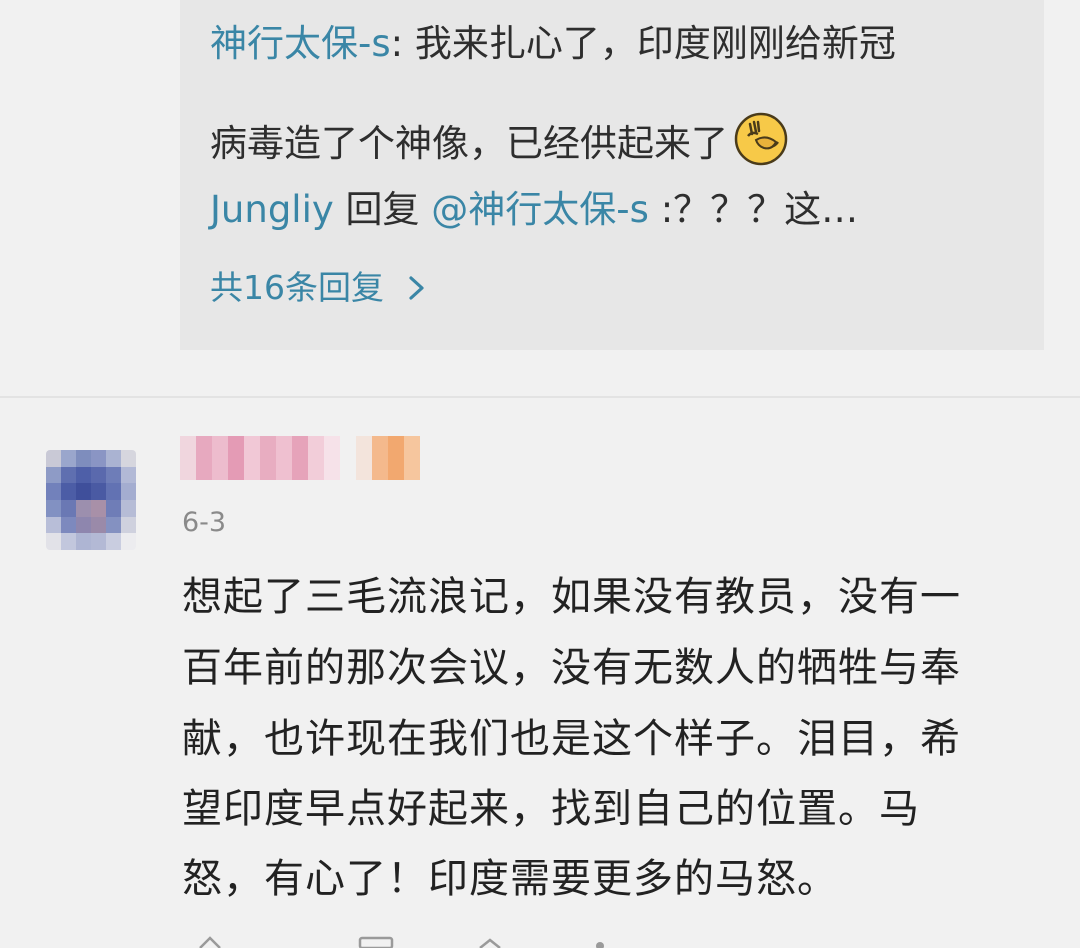 The width and height of the screenshot is (1080, 948). I want to click on comment-text-line: 望印度早点好起来，找到自己的位置。马, so click(551, 809).